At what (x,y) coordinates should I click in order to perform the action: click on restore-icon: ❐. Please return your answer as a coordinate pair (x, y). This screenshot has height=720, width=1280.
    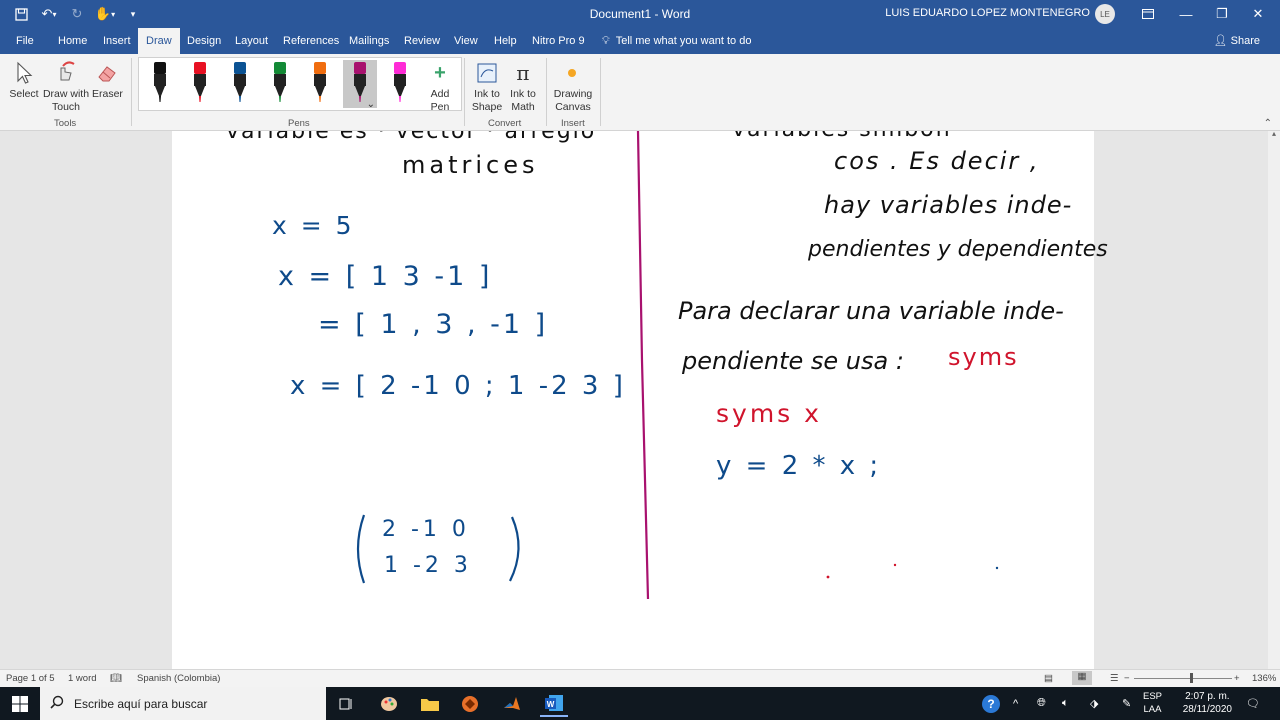
    Looking at the image, I should click on (1222, 14).